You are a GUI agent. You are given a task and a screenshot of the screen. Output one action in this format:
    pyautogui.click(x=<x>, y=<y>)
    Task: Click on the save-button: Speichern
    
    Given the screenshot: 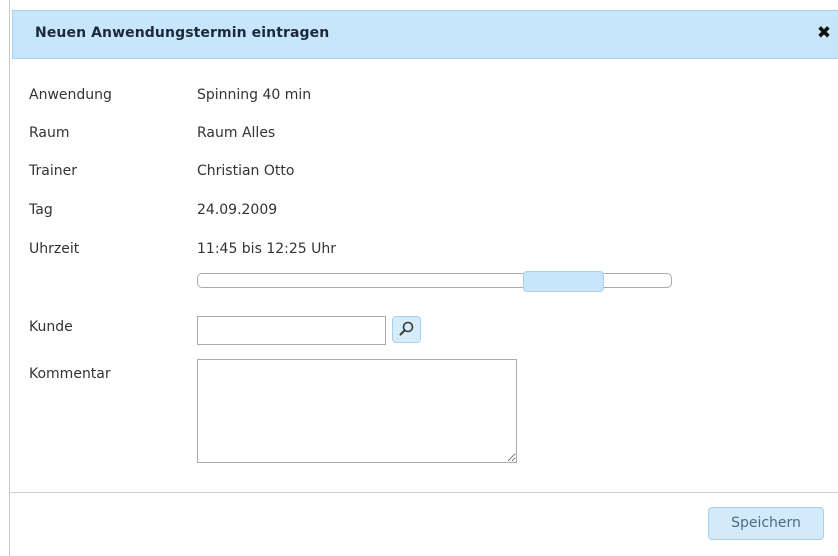 What is the action you would take?
    pyautogui.click(x=766, y=523)
    